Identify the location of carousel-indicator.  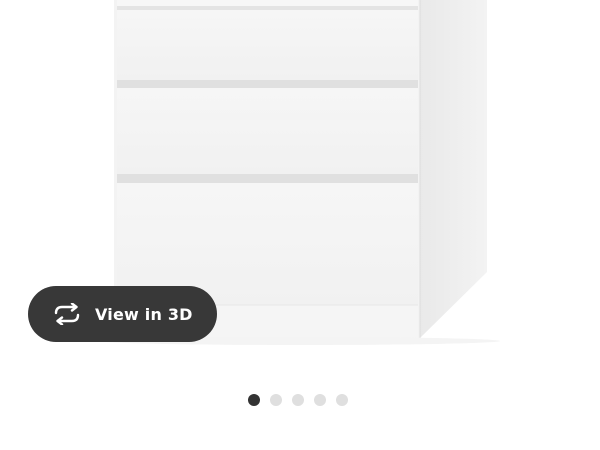
(298, 400).